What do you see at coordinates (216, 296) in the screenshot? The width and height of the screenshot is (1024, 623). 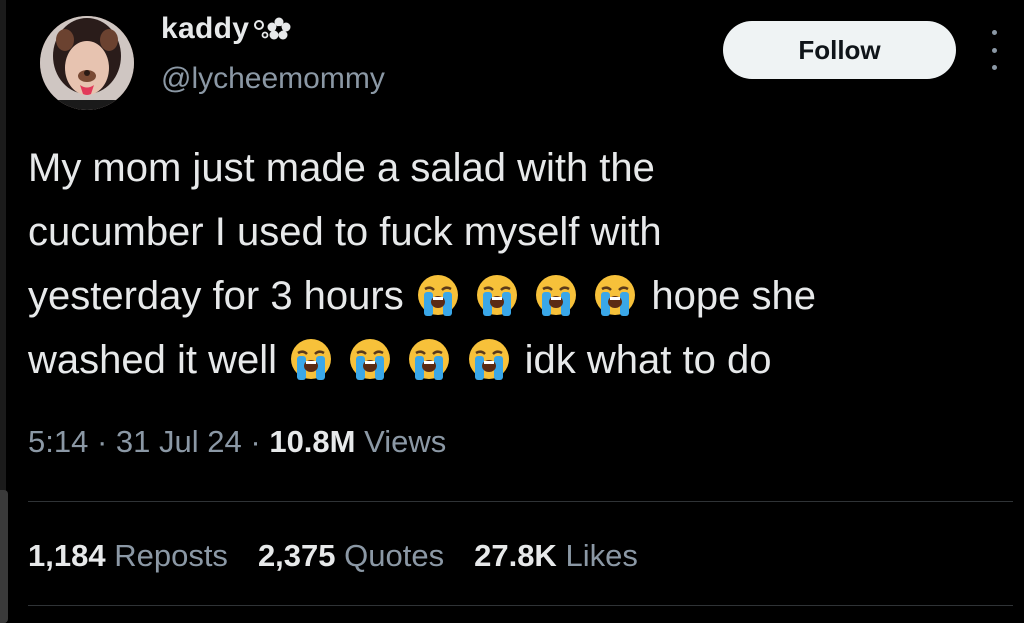 I see `tweet-line-3-text-a: yesterday for 3 hours` at bounding box center [216, 296].